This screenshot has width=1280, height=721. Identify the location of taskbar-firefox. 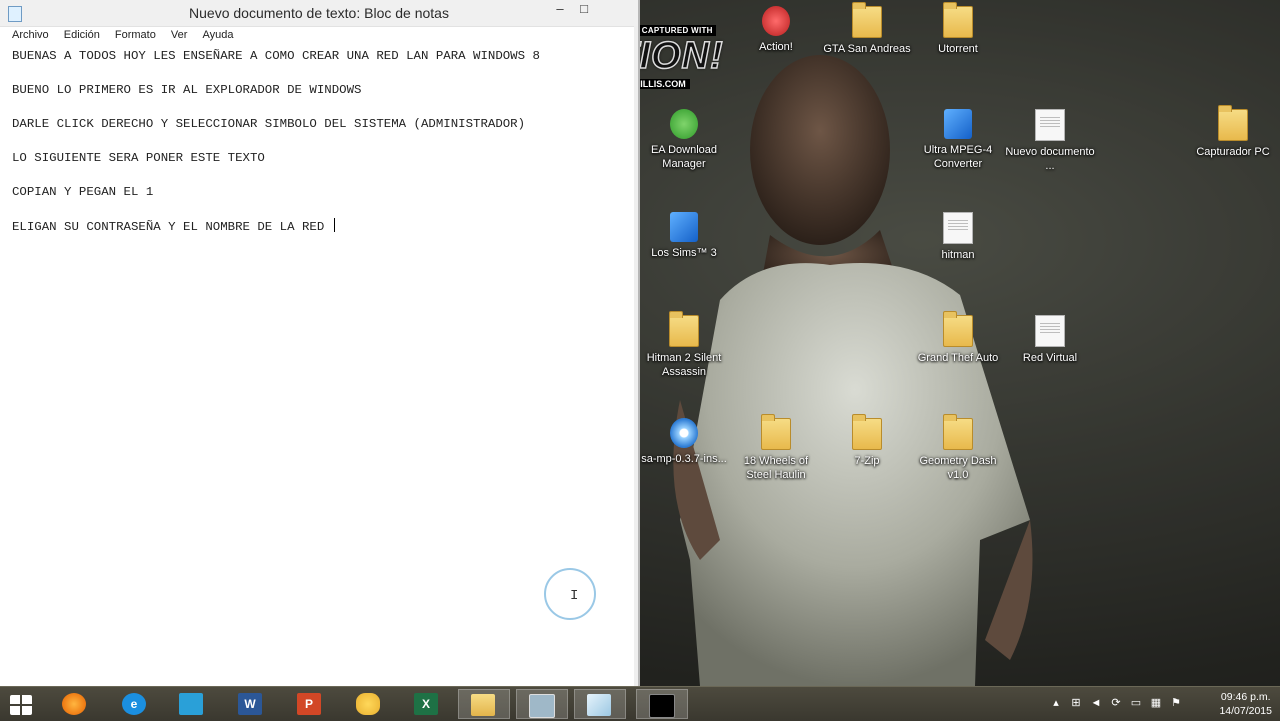
(74, 704).